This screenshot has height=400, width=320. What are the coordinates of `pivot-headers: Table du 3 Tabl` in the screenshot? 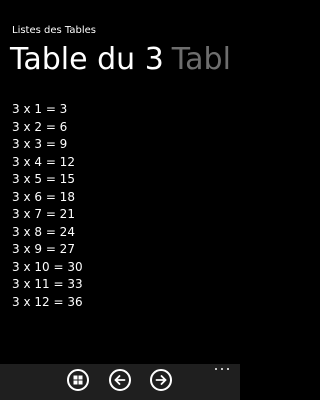 It's located at (124, 60).